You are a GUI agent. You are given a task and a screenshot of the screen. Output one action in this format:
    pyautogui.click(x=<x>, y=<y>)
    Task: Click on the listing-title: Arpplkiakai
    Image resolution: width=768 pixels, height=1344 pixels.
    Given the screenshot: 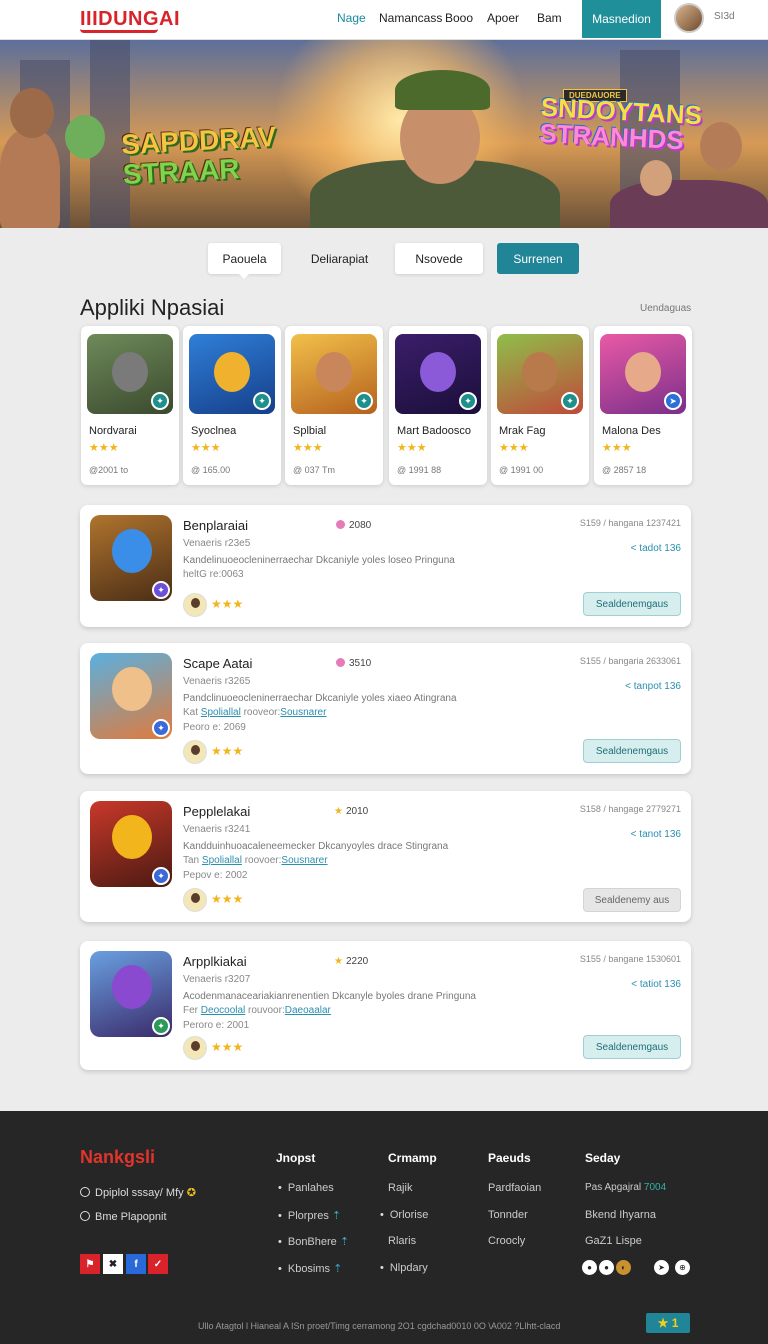 What is the action you would take?
    pyautogui.click(x=215, y=961)
    